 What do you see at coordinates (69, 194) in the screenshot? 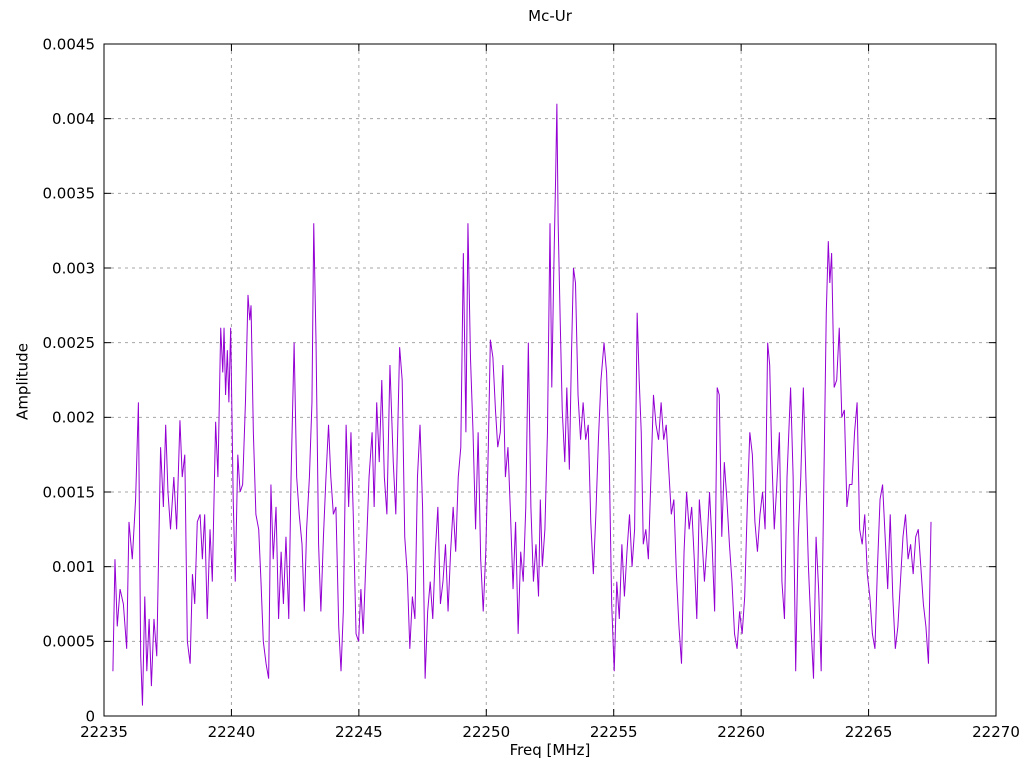
I see `svg-text: 0.0035` at bounding box center [69, 194].